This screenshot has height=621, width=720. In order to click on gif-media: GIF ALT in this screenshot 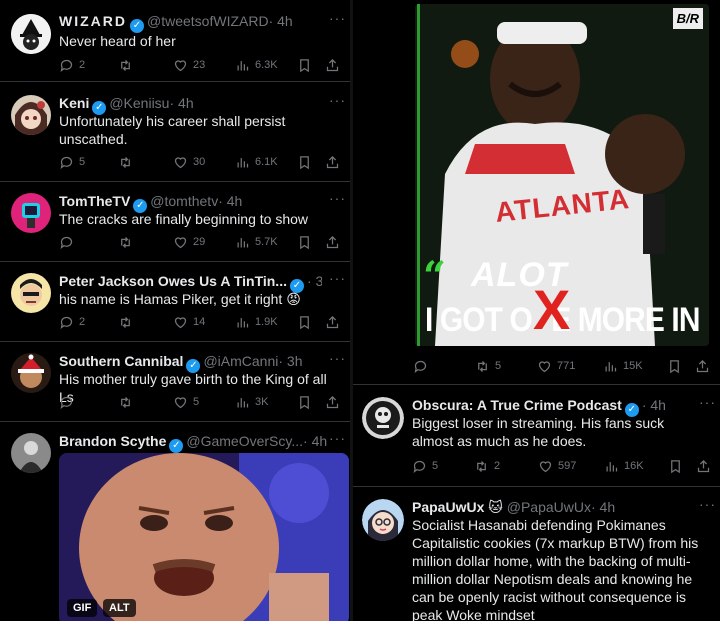, I will do `click(204, 537)`.